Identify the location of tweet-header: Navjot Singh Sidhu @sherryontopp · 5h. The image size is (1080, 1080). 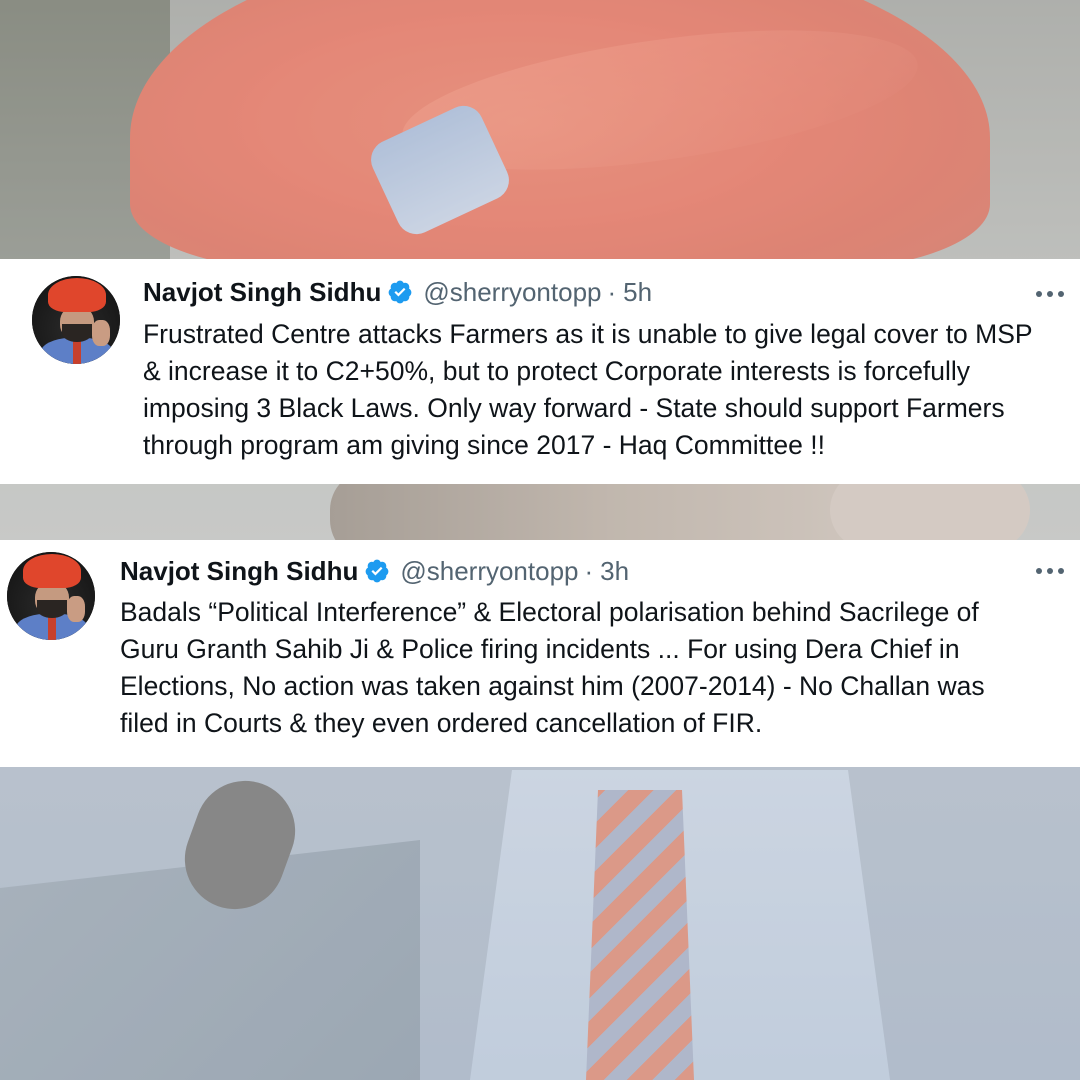
(397, 292).